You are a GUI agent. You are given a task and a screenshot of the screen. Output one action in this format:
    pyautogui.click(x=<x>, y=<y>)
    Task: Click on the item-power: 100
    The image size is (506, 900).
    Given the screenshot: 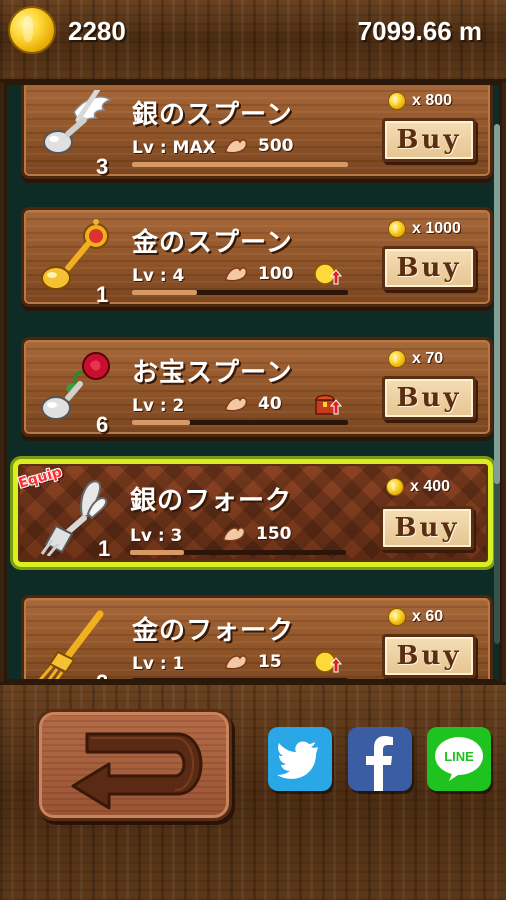 What is the action you would take?
    pyautogui.click(x=259, y=274)
    